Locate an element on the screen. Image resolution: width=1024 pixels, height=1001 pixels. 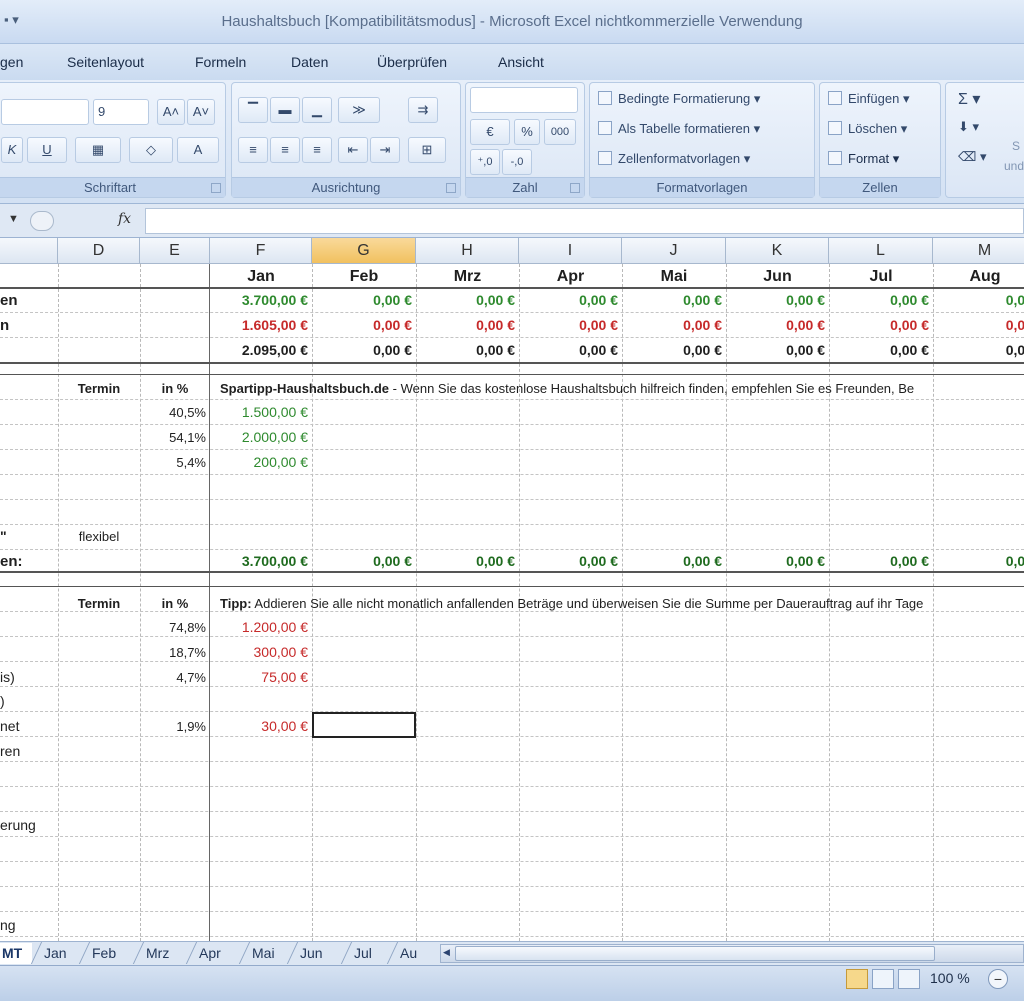
align-right-icon: ≡ is located at coordinates (317, 150).